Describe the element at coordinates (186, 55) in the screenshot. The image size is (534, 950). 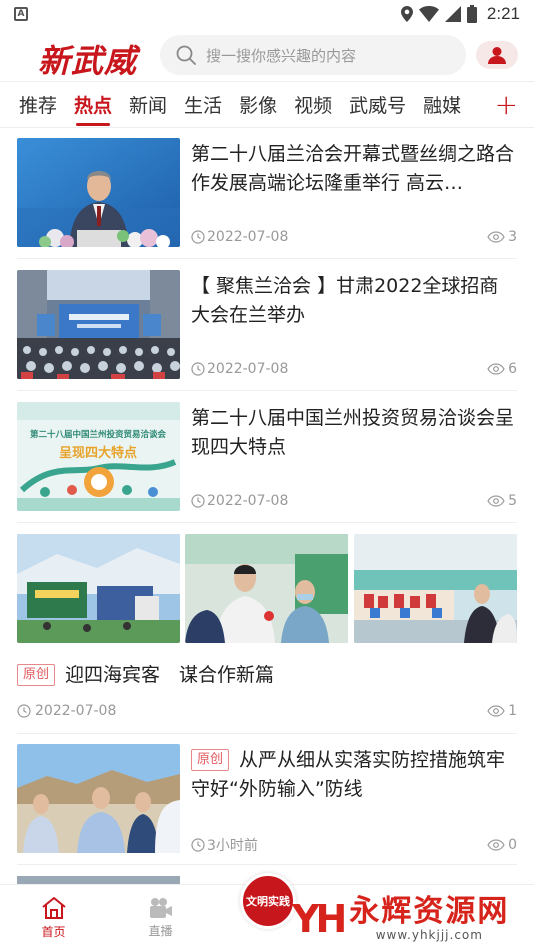
I see `search-icon` at that location.